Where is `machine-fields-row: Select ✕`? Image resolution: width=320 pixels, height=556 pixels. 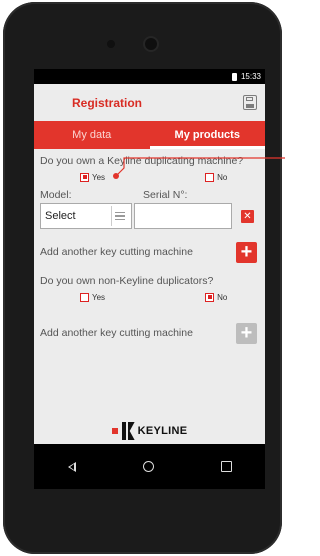 machine-fields-row: Select ✕ is located at coordinates (149, 216).